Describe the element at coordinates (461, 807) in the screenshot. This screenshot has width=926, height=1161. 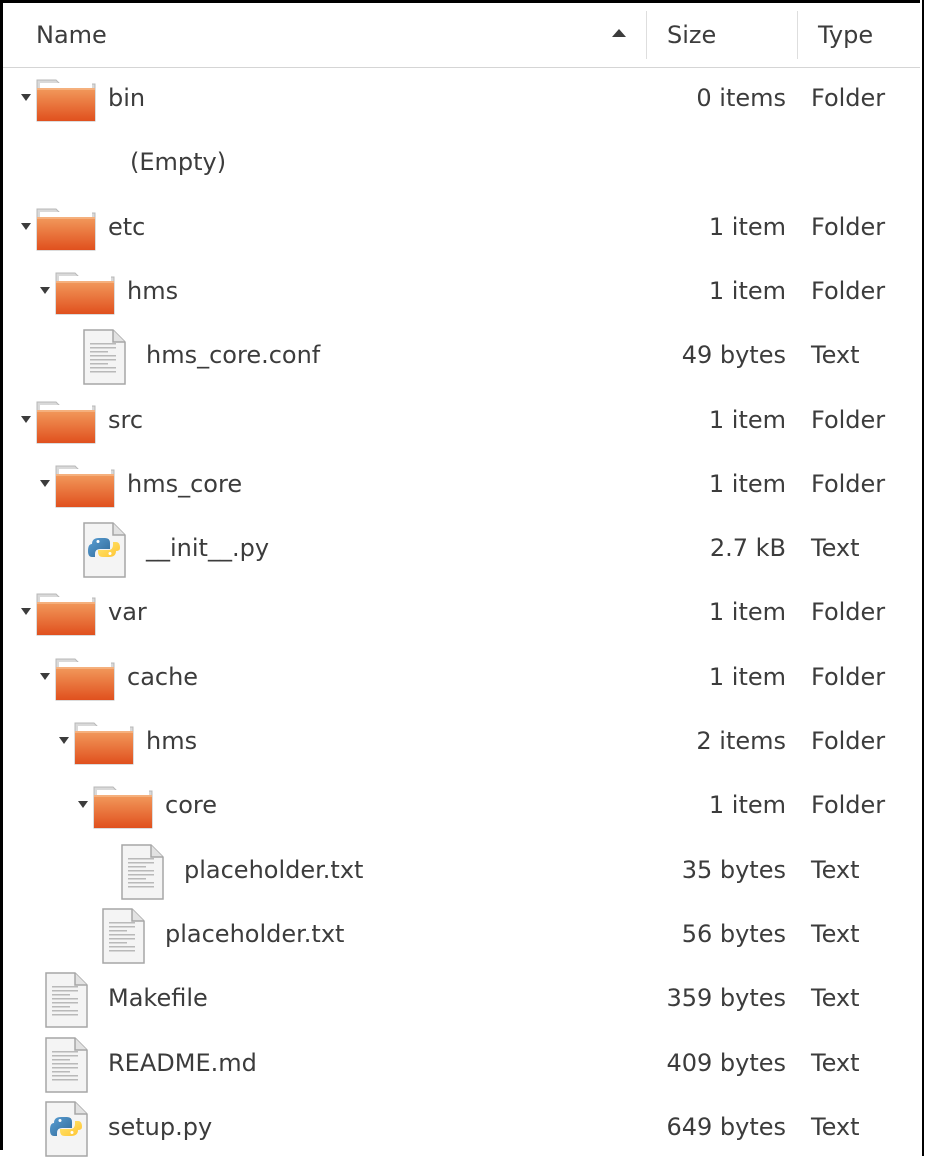
I see `tree-row: core 1 item Folder` at that location.